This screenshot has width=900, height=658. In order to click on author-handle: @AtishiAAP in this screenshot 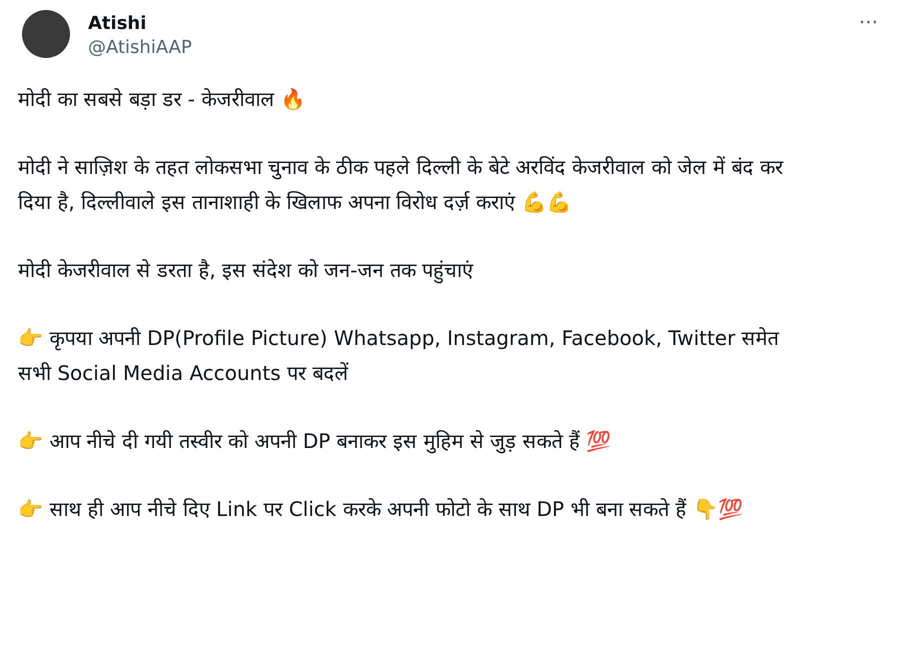, I will do `click(140, 48)`.